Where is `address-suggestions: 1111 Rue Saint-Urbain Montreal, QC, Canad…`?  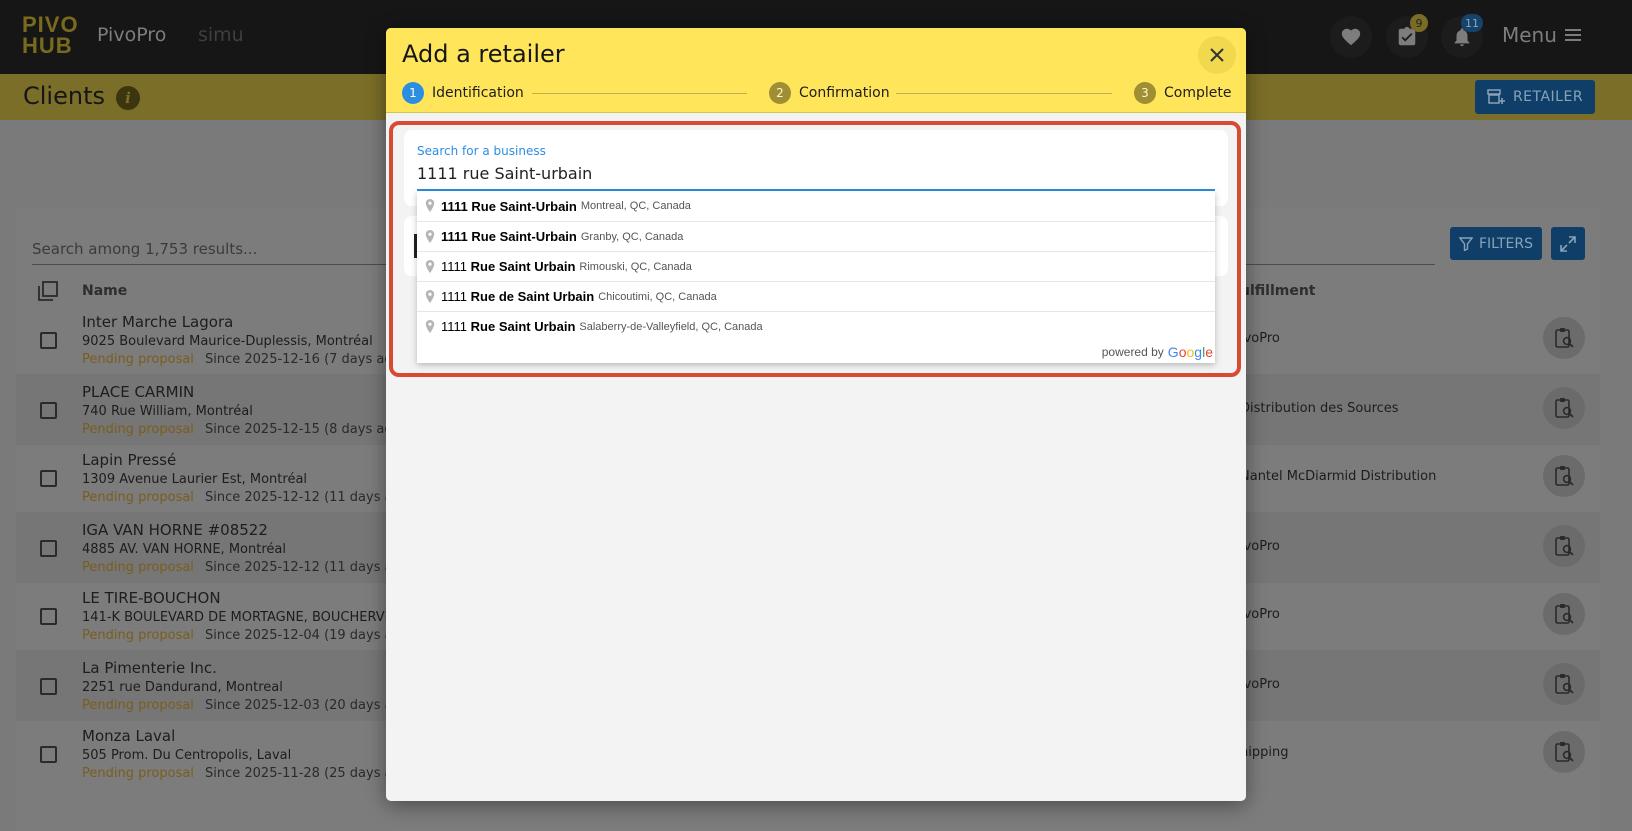 address-suggestions: 1111 Rue Saint-Urbain Montreal, QC, Canad… is located at coordinates (816, 277).